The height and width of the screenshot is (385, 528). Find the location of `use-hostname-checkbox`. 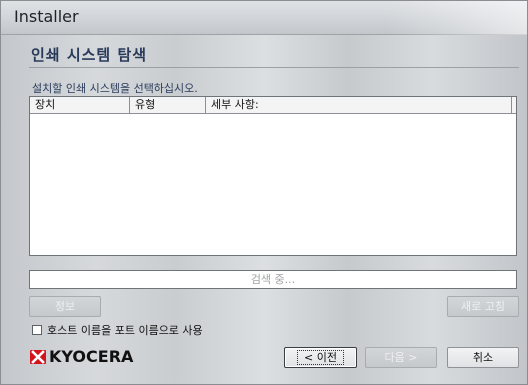

use-hostname-checkbox is located at coordinates (37, 330).